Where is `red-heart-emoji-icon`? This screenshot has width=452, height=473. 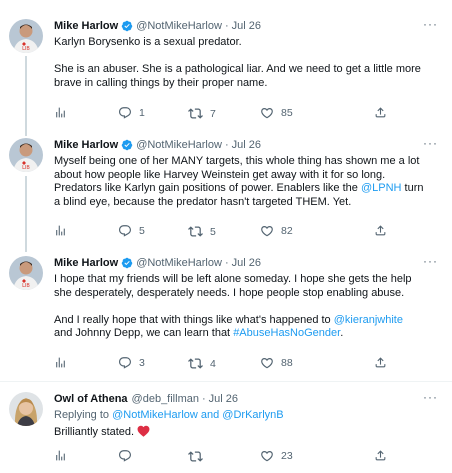
red-heart-emoji-icon is located at coordinates (143, 431).